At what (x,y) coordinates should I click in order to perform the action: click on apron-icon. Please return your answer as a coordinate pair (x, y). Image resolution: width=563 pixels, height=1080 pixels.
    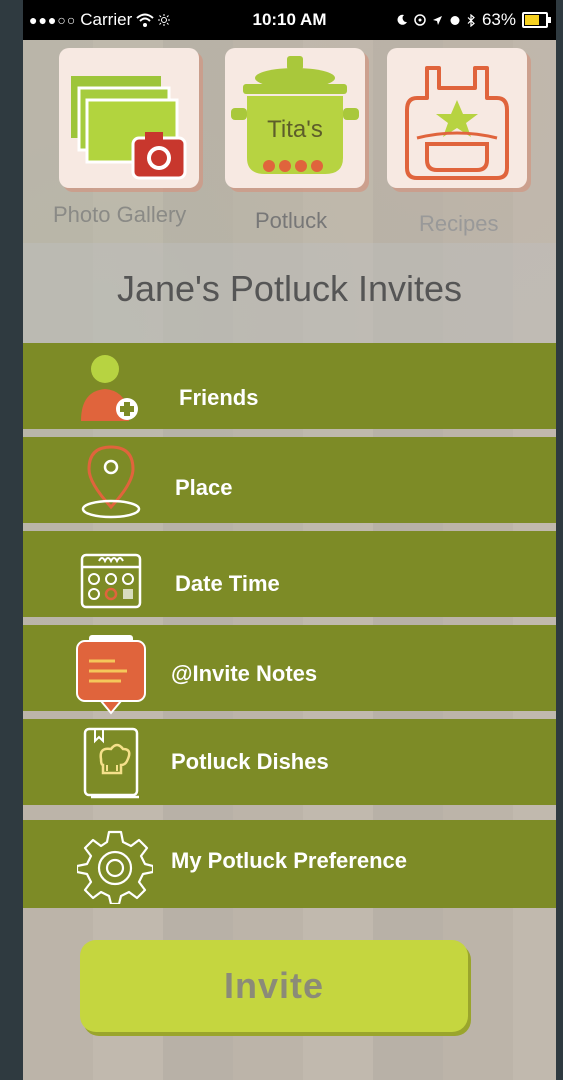
    Looking at the image, I should click on (457, 123).